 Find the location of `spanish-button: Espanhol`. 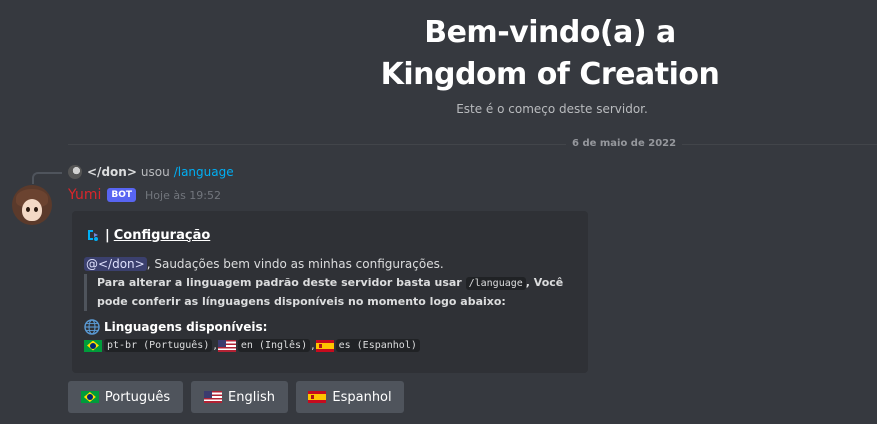

spanish-button: Espanhol is located at coordinates (350, 397).